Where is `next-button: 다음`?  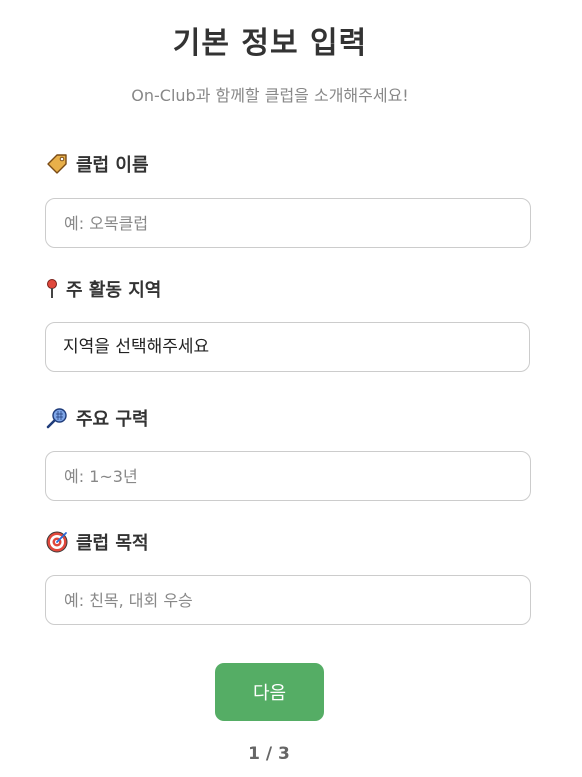 next-button: 다음 is located at coordinates (269, 692).